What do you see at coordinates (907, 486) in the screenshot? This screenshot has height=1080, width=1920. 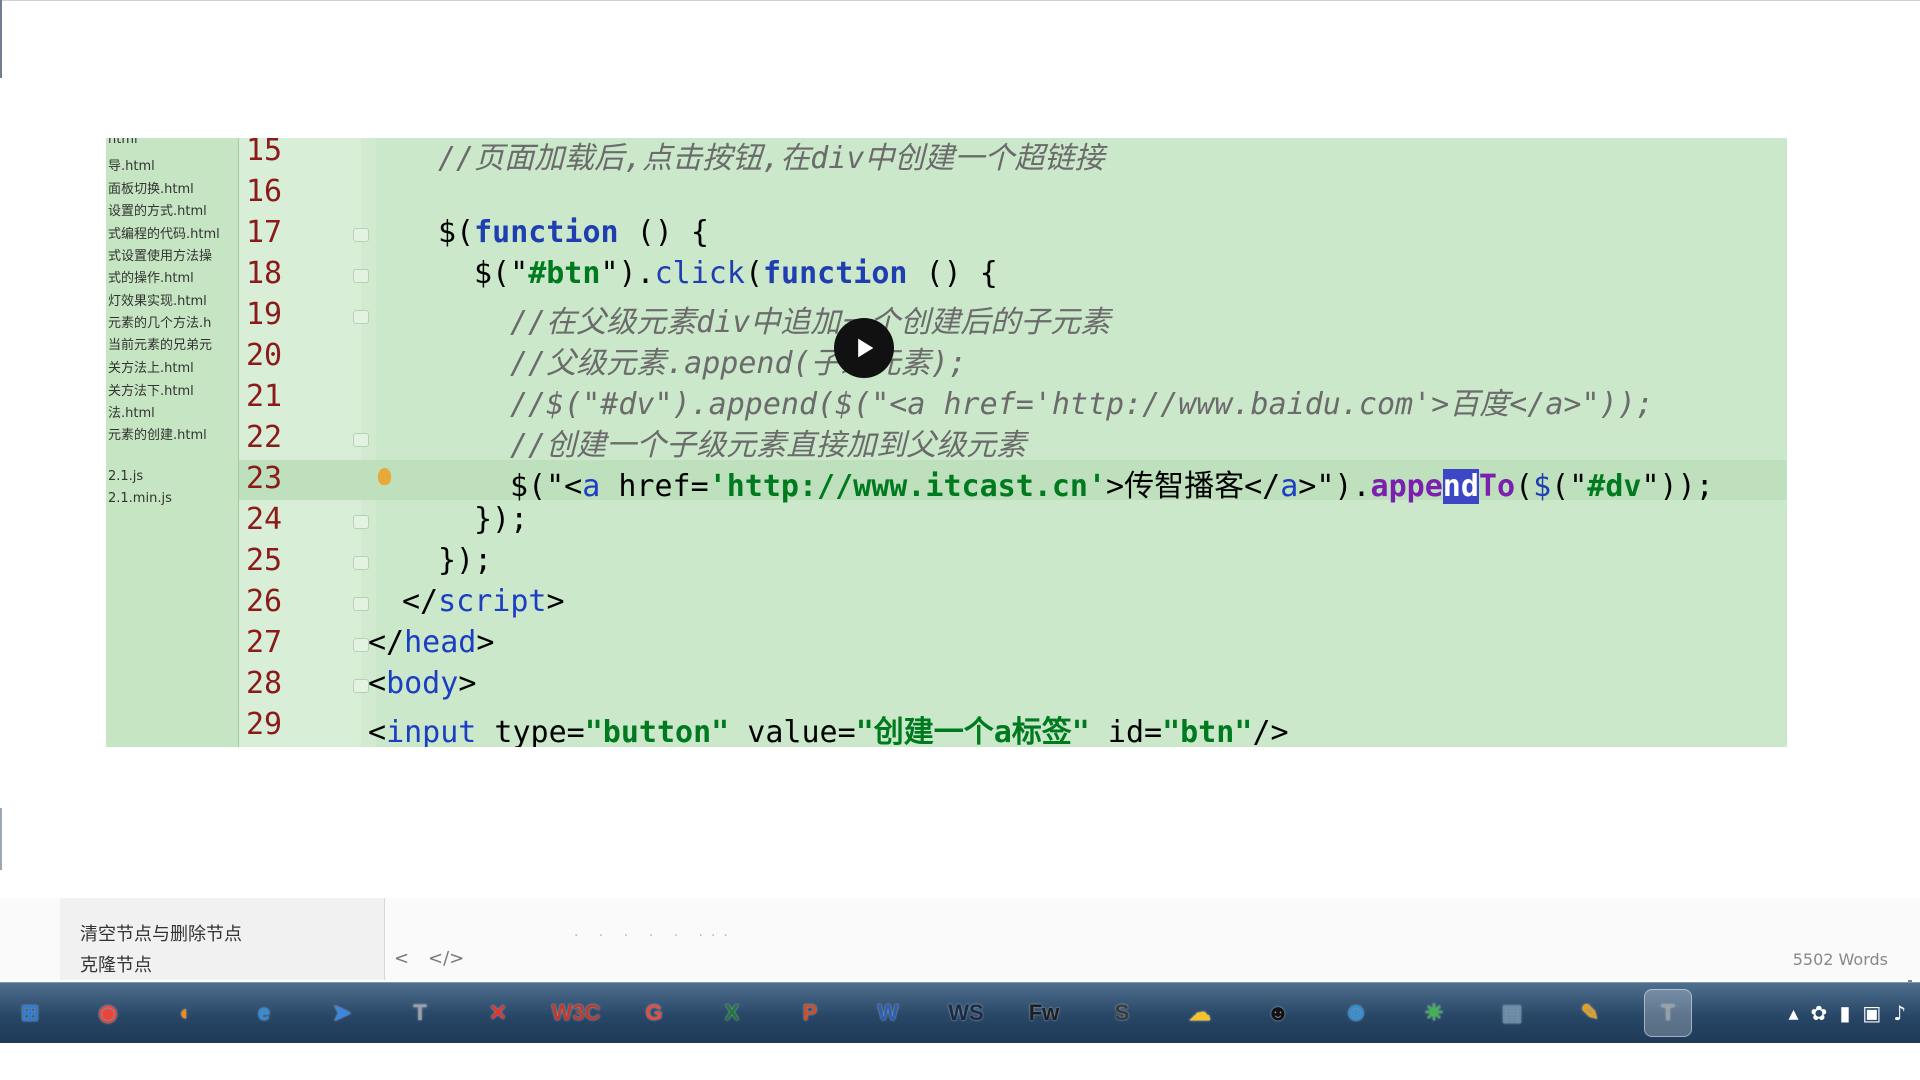 I see `string: 'http://www.itcast.cn'` at bounding box center [907, 486].